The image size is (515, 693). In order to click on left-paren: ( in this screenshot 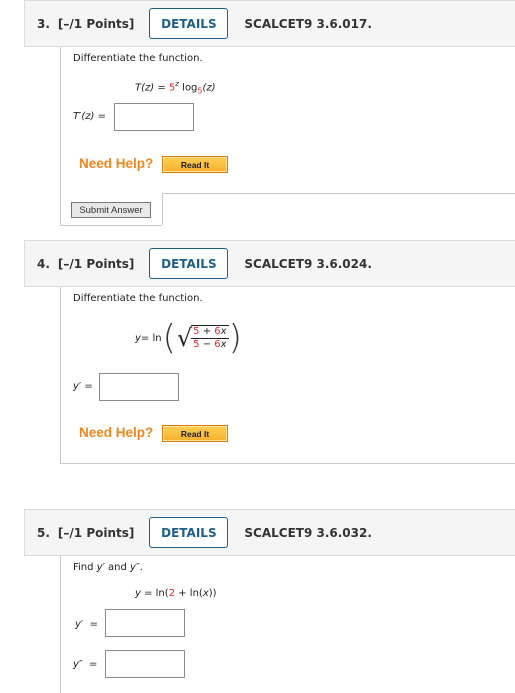, I will do `click(169, 338)`.